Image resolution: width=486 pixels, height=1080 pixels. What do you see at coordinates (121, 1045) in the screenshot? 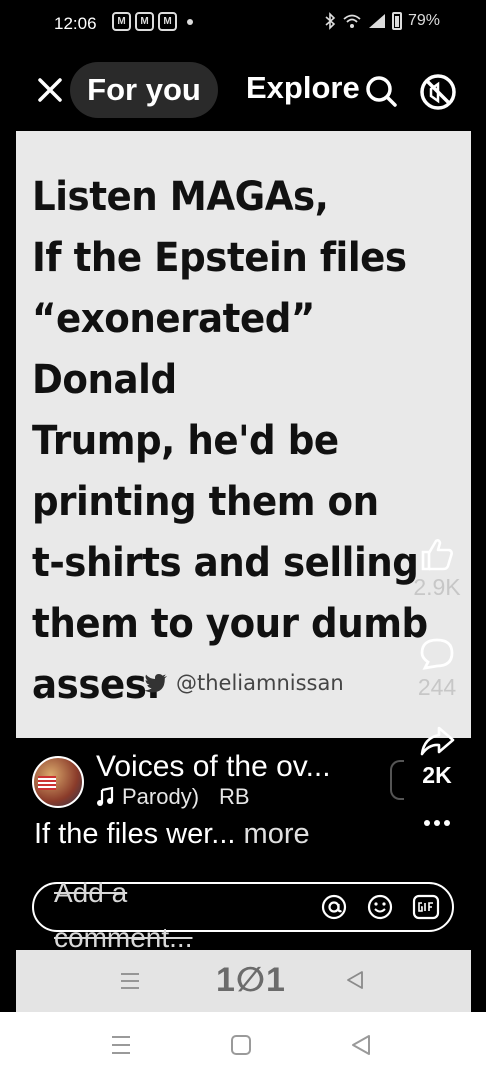
I see `recent-apps-icon` at bounding box center [121, 1045].